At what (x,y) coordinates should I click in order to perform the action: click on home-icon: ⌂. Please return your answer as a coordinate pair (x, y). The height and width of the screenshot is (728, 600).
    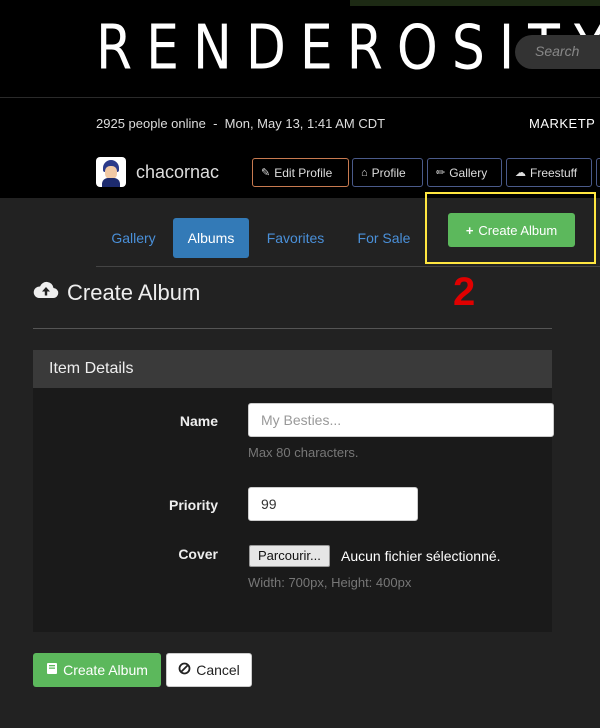
    Looking at the image, I should click on (364, 172).